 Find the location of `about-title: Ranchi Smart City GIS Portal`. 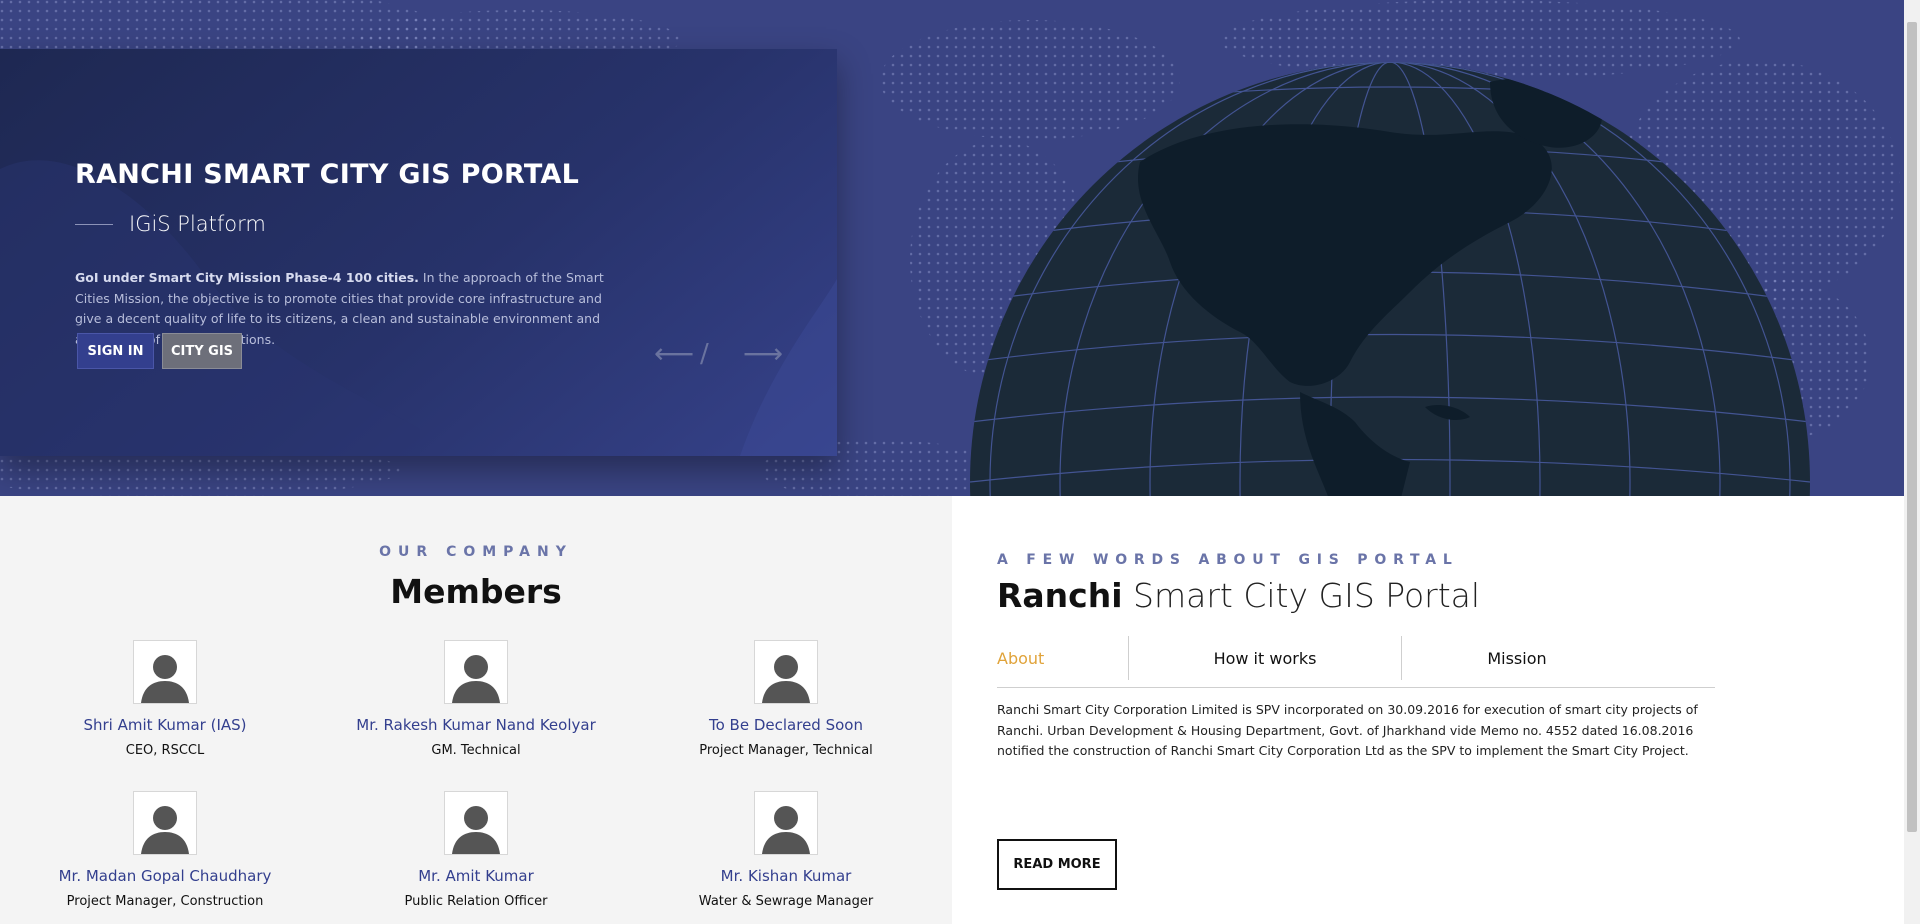

about-title: Ranchi Smart City GIS Portal is located at coordinates (1238, 595).